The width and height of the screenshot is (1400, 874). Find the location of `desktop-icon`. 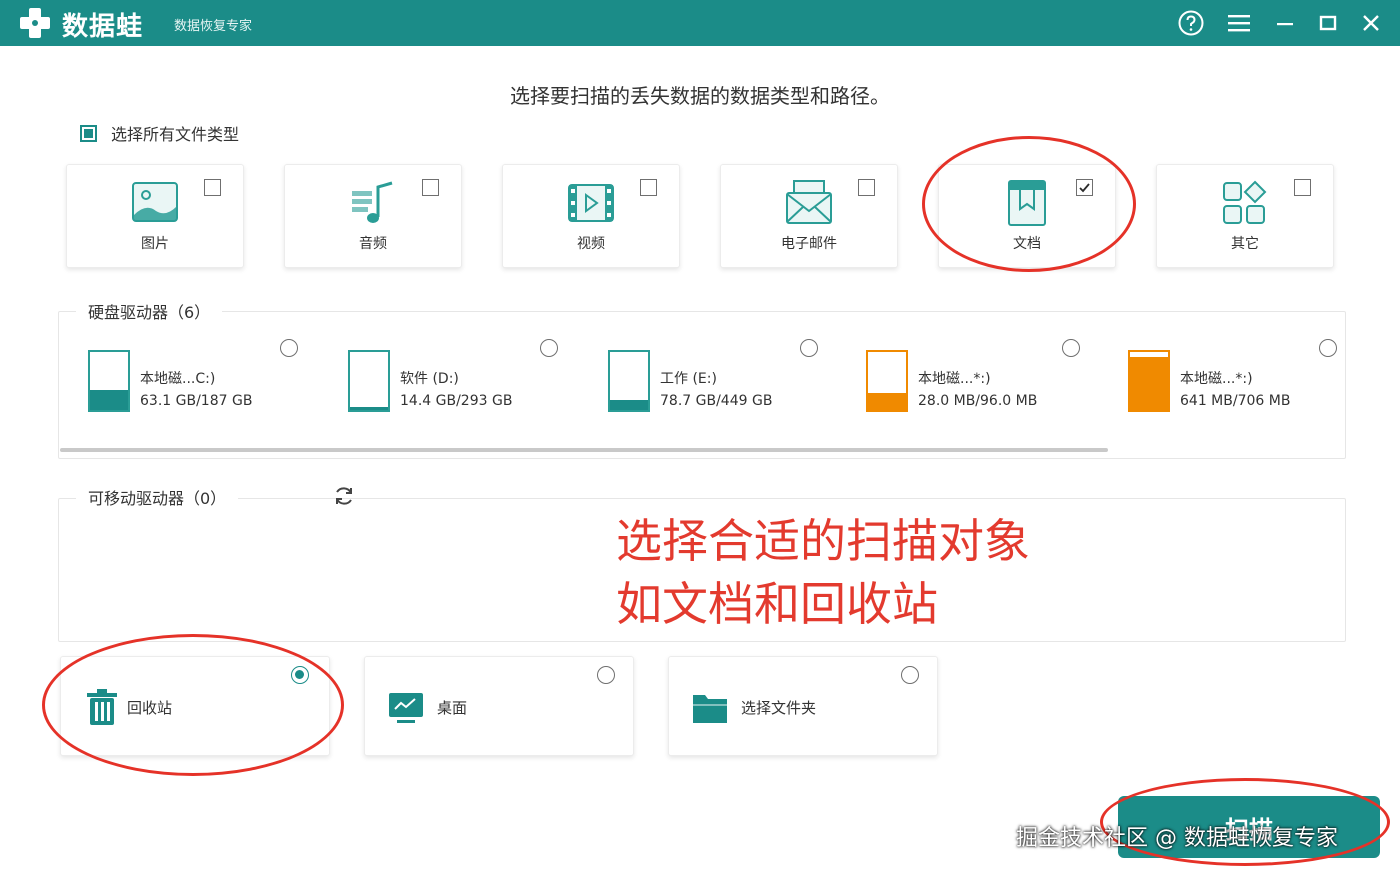

desktop-icon is located at coordinates (406, 708).